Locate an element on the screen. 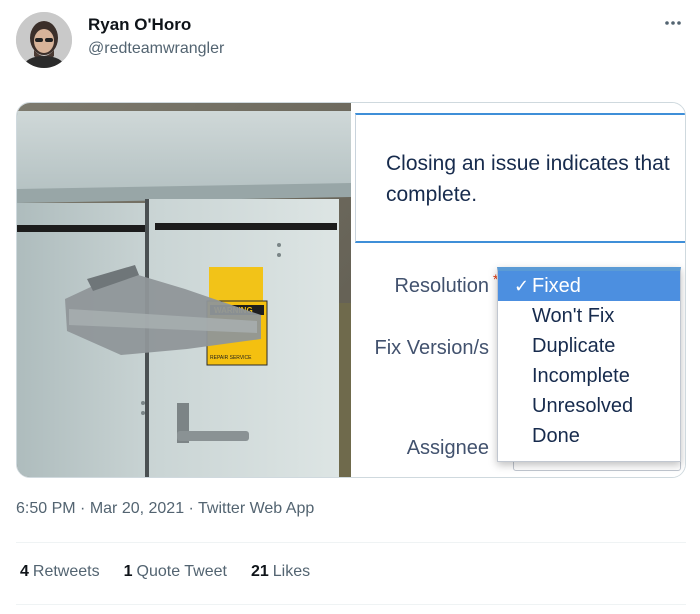  likes-label: Likes is located at coordinates (291, 571).